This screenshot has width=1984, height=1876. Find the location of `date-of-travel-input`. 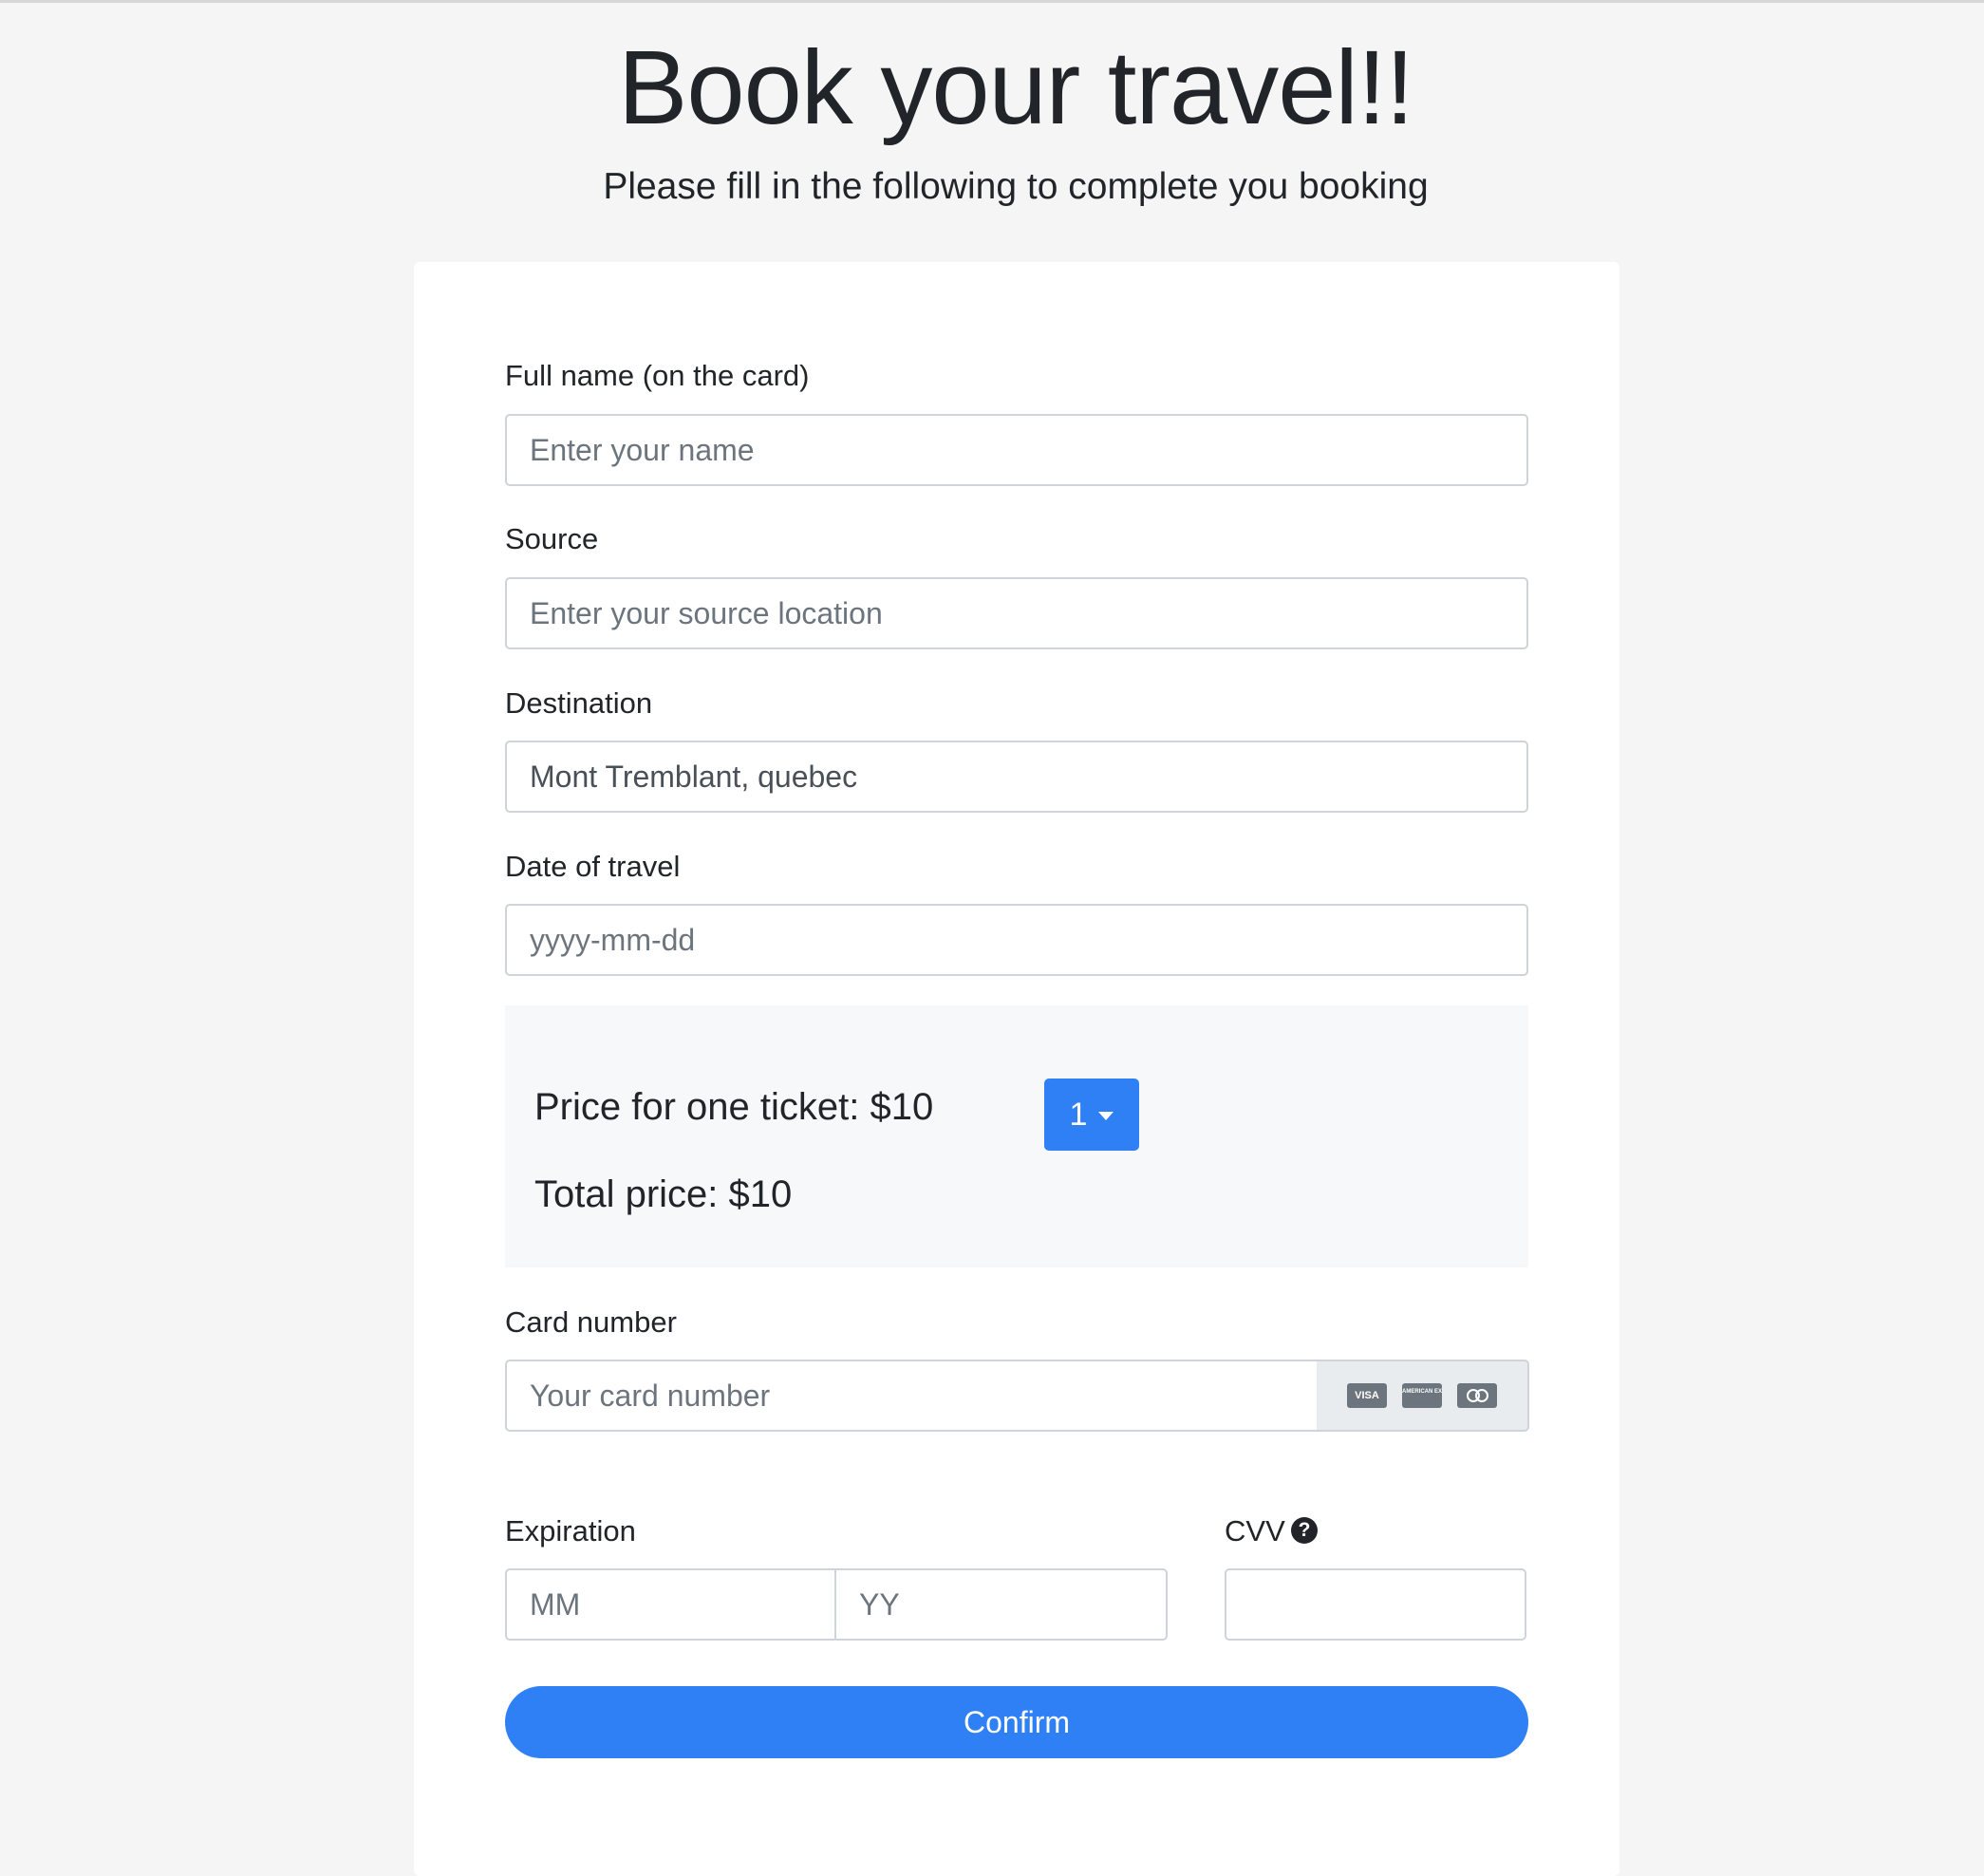

date-of-travel-input is located at coordinates (1017, 940).